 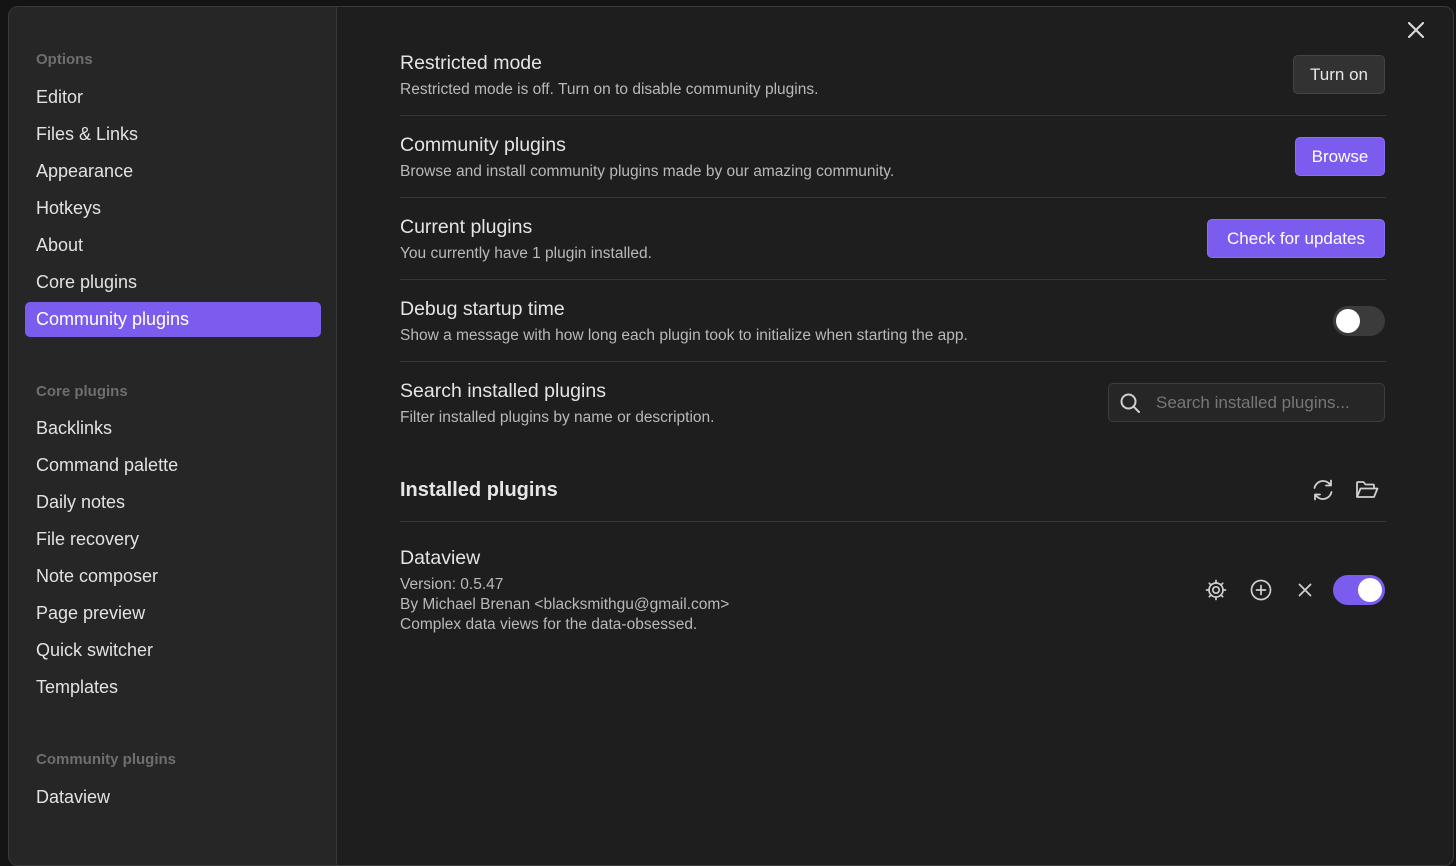 I want to click on sidebar-item-daily-notes: Daily notes, so click(x=173, y=502).